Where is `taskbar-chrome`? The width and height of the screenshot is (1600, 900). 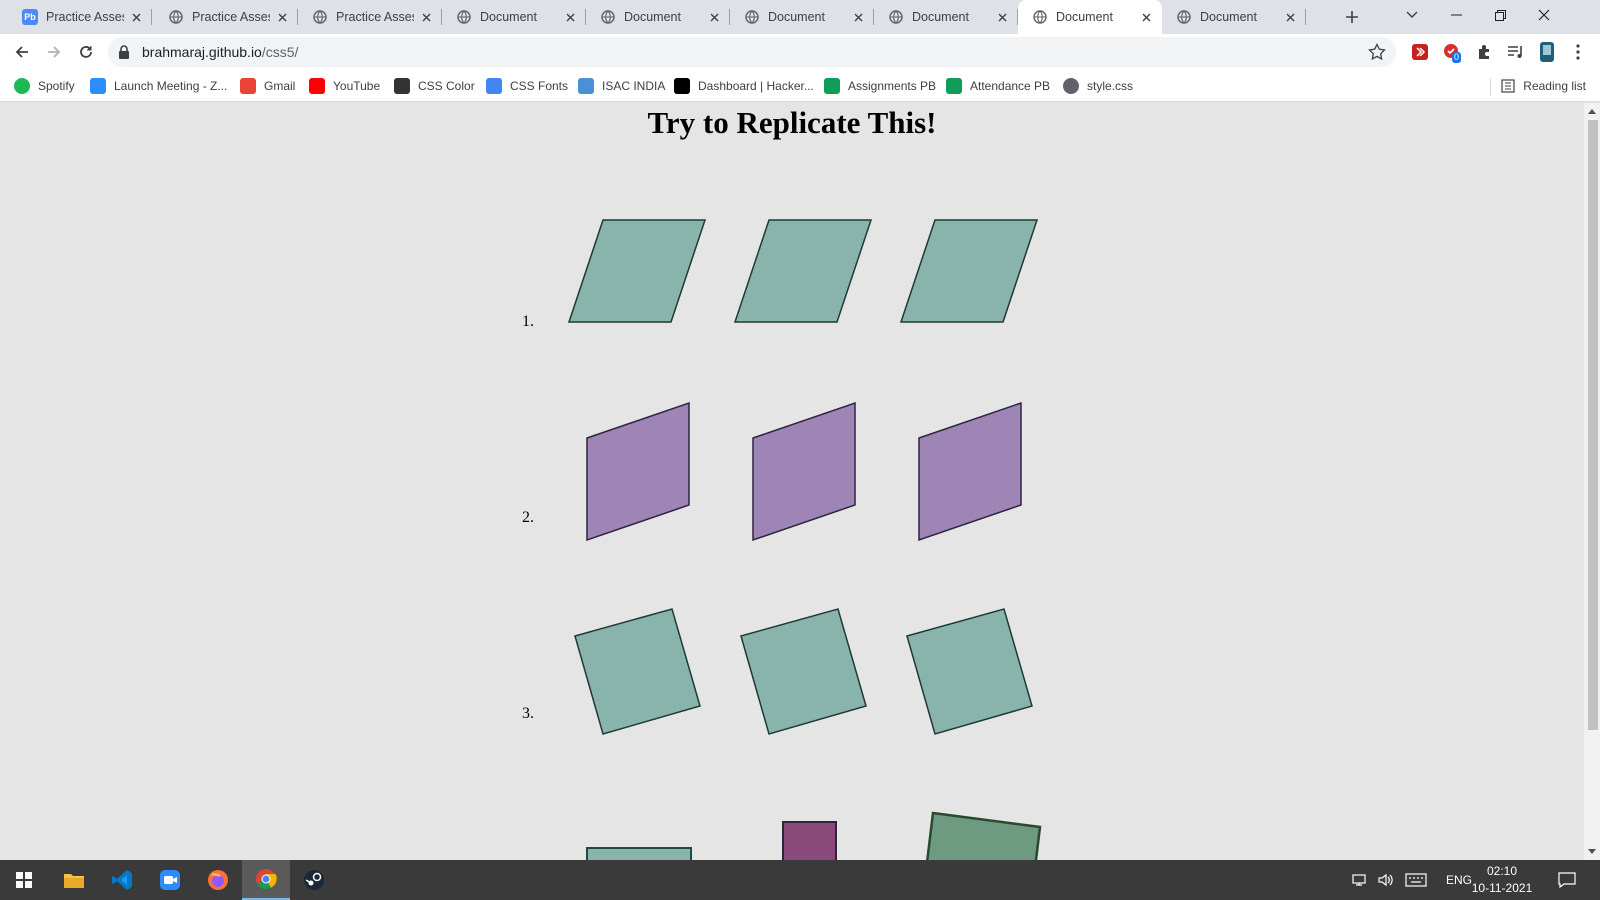 taskbar-chrome is located at coordinates (266, 880).